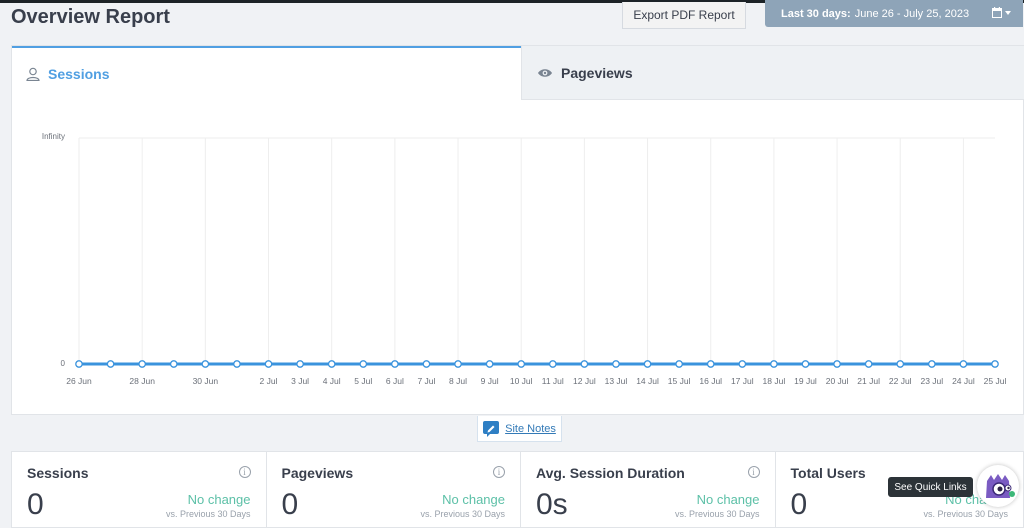 The height and width of the screenshot is (528, 1024). Describe the element at coordinates (395, 381) in the screenshot. I see `x-tick-label: 6 Jul` at that location.